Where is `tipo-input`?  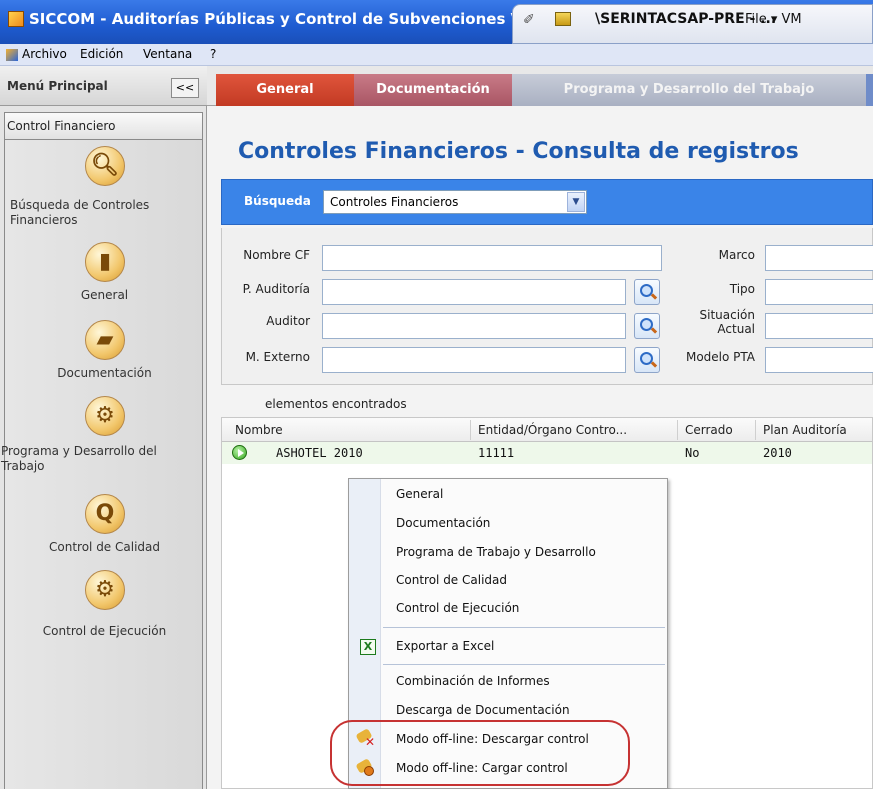 tipo-input is located at coordinates (819, 292).